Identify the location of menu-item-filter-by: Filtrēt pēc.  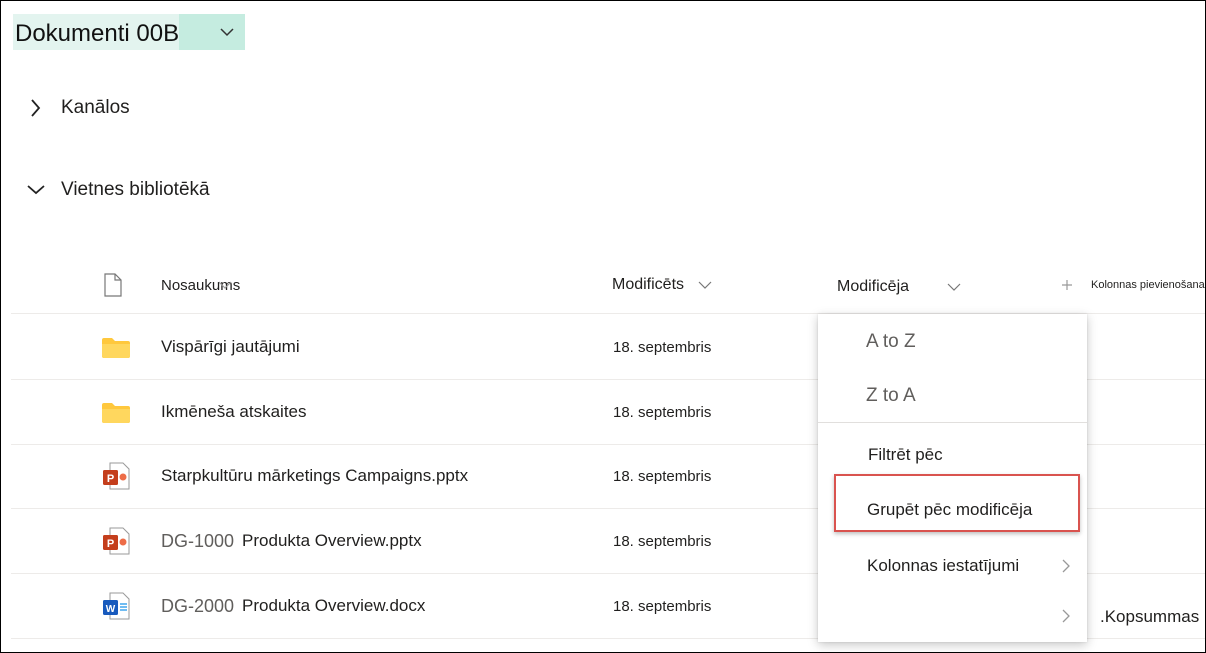
(952, 455).